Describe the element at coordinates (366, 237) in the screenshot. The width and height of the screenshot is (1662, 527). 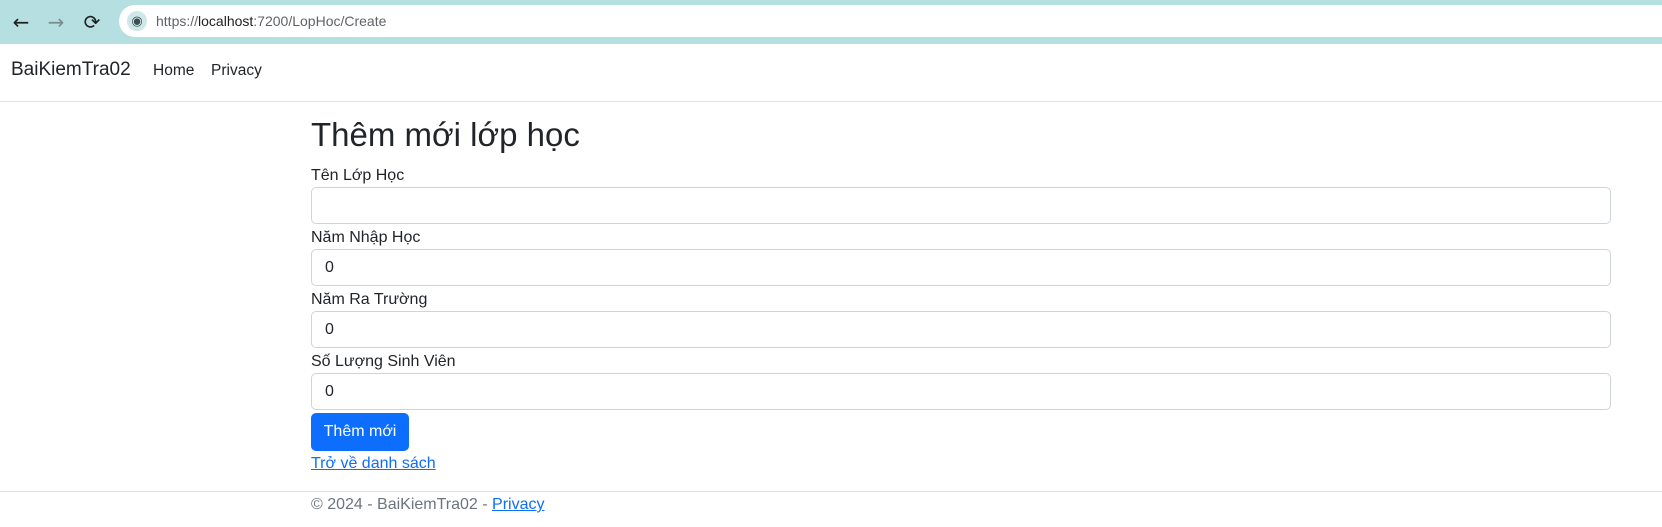
I see `nam-nhap-hoc-label: Năm Nhập Học` at that location.